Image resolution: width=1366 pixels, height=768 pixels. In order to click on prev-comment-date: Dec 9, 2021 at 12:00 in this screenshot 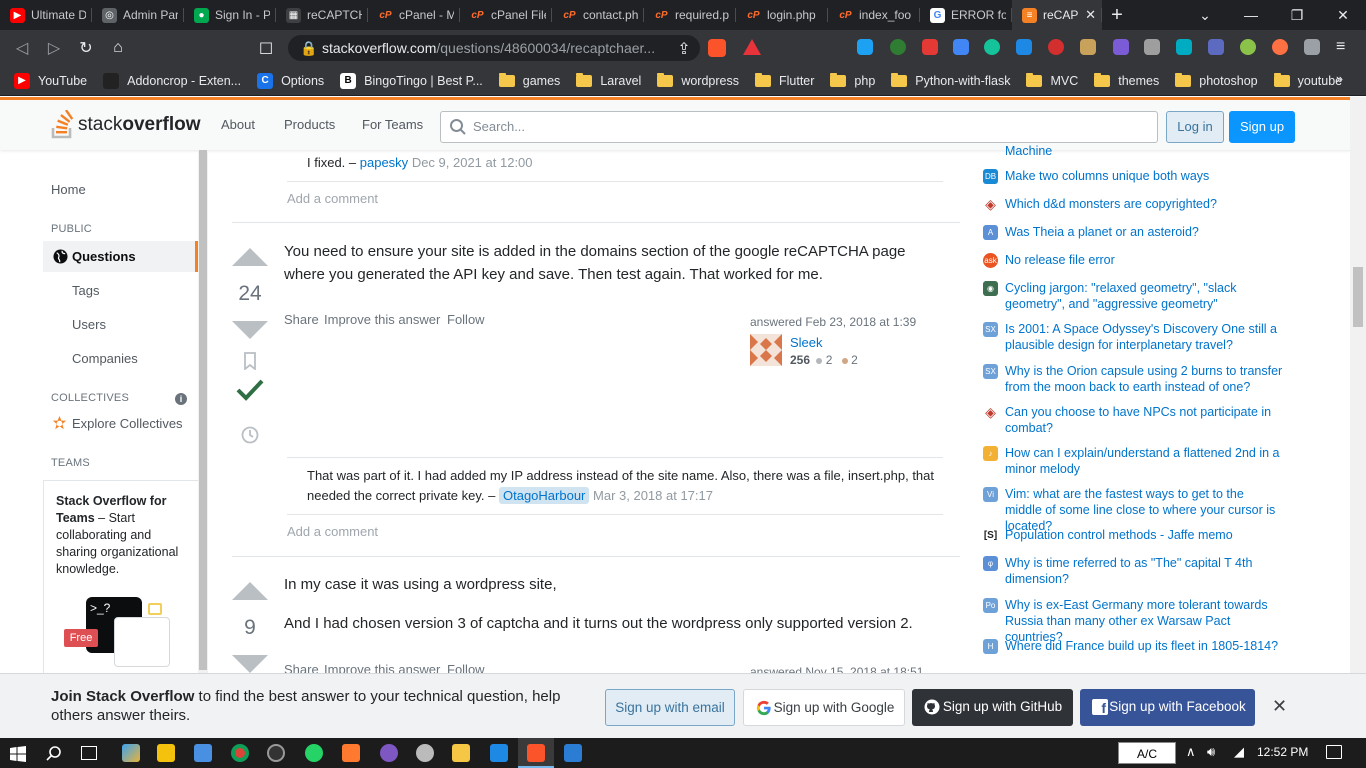, I will do `click(472, 162)`.